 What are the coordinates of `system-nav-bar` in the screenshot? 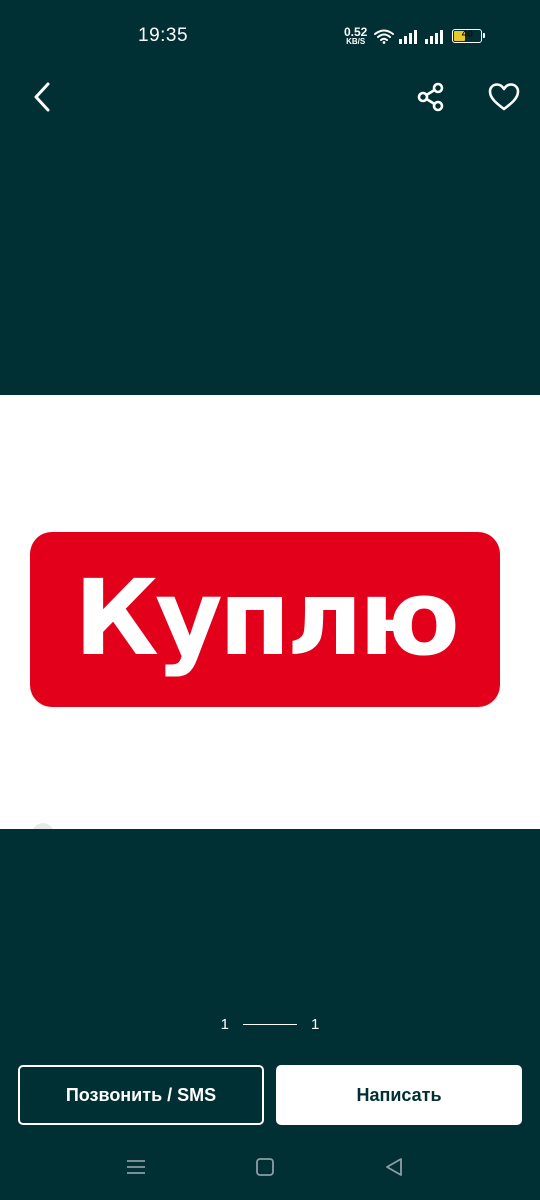 It's located at (270, 1170).